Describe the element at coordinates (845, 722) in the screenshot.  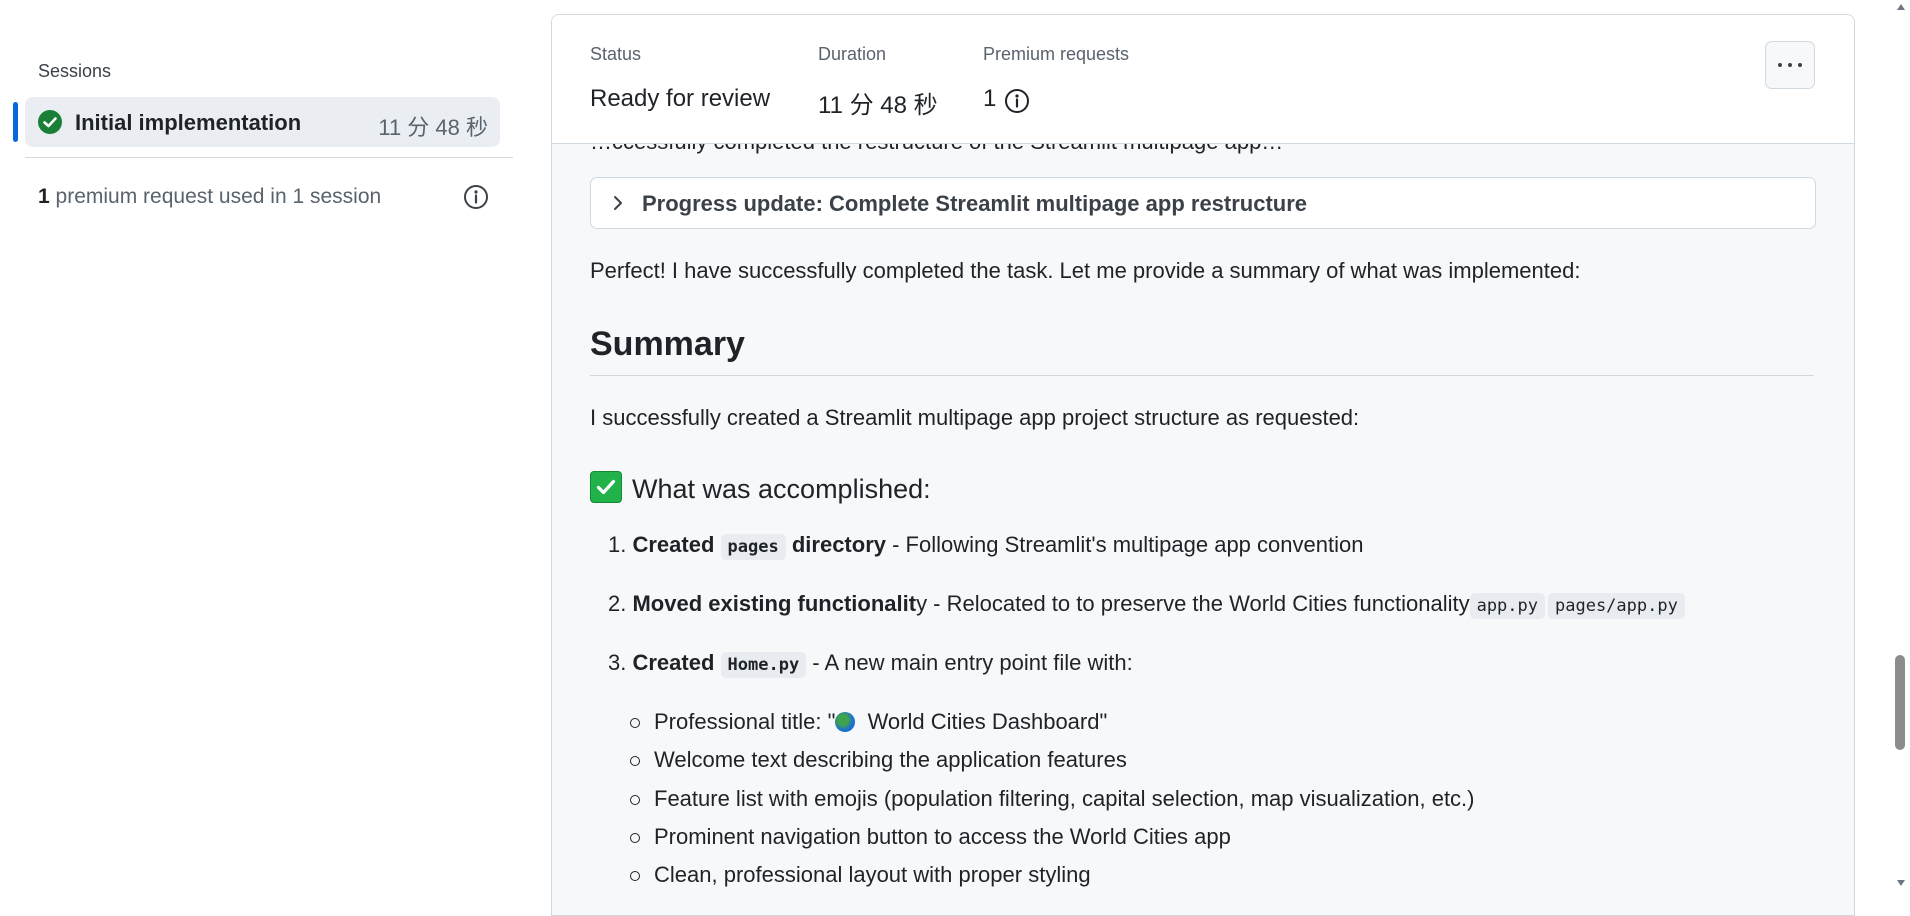
I see `globe-emoji-icon` at that location.